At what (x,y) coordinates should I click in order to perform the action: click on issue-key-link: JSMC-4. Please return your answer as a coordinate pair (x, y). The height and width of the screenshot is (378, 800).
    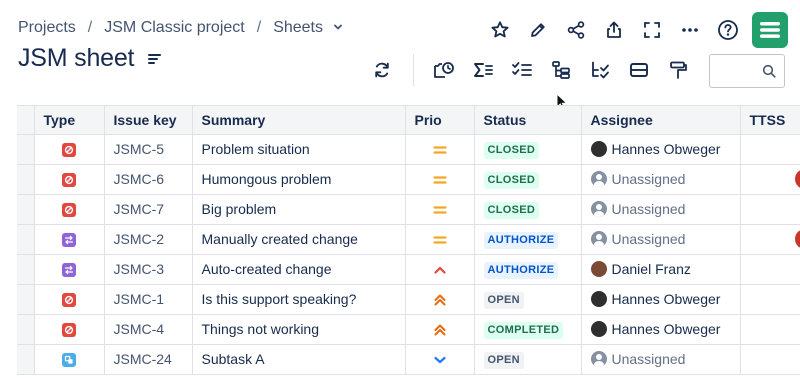
    Looking at the image, I should click on (139, 329).